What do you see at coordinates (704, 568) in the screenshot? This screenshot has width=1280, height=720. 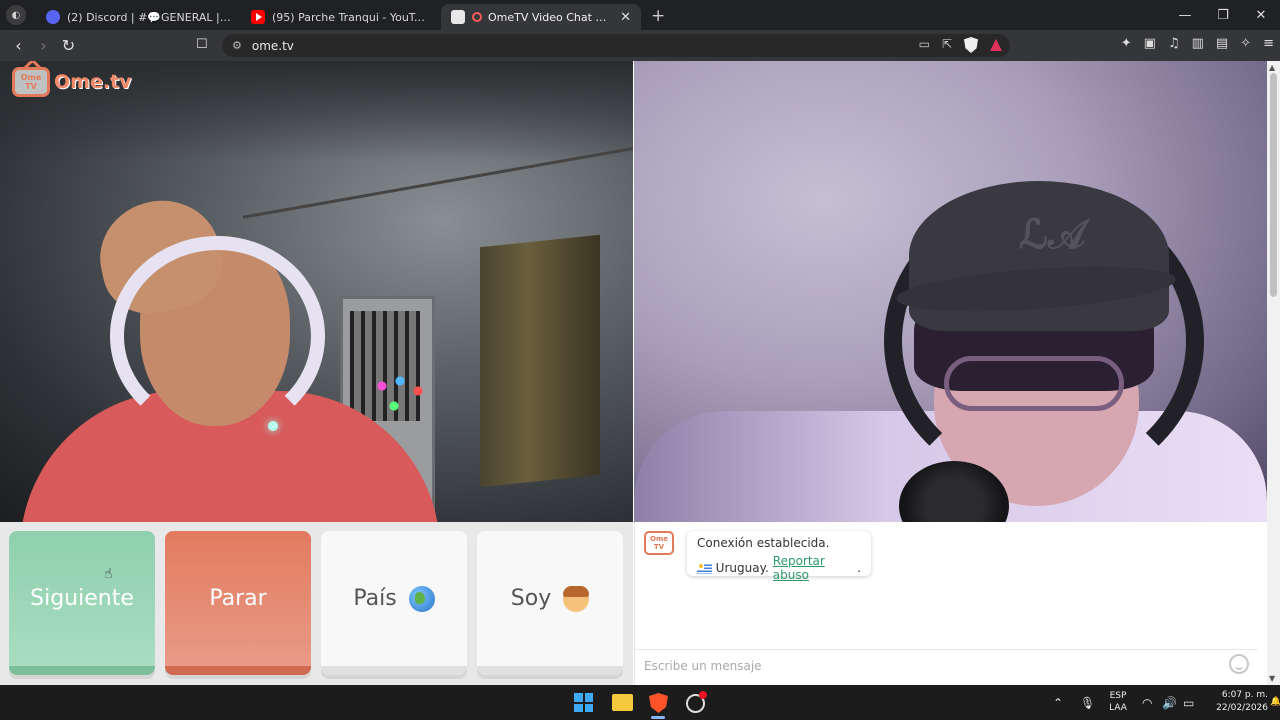 I see `uruguay-flag-icon` at bounding box center [704, 568].